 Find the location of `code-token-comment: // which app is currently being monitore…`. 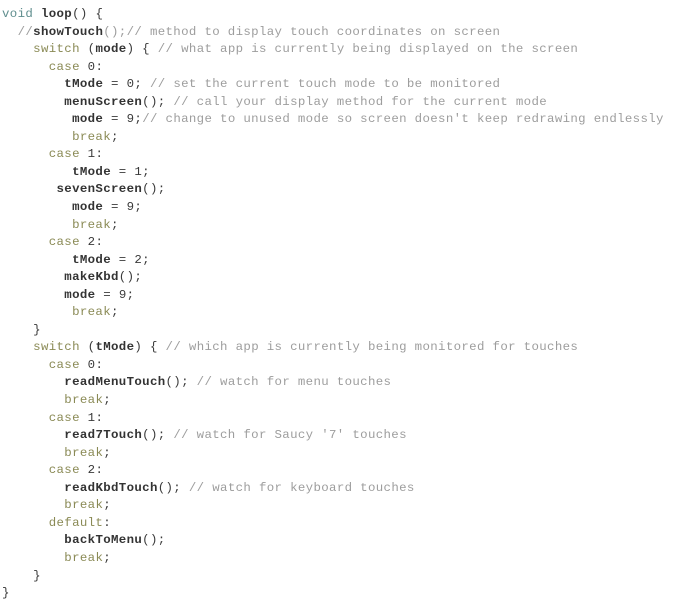

code-token-comment: // which app is currently being monitore… is located at coordinates (372, 347).